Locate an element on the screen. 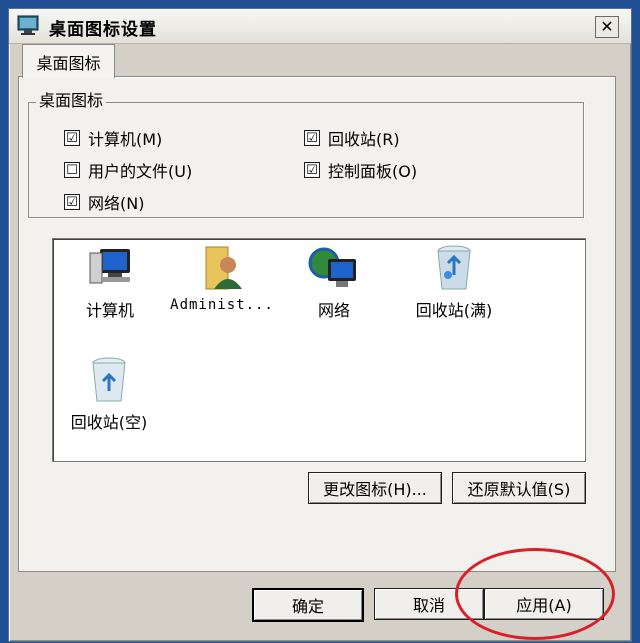 The image size is (640, 643). checkbox-control-panel: ☑ 控制面板(O) is located at coordinates (360, 170).